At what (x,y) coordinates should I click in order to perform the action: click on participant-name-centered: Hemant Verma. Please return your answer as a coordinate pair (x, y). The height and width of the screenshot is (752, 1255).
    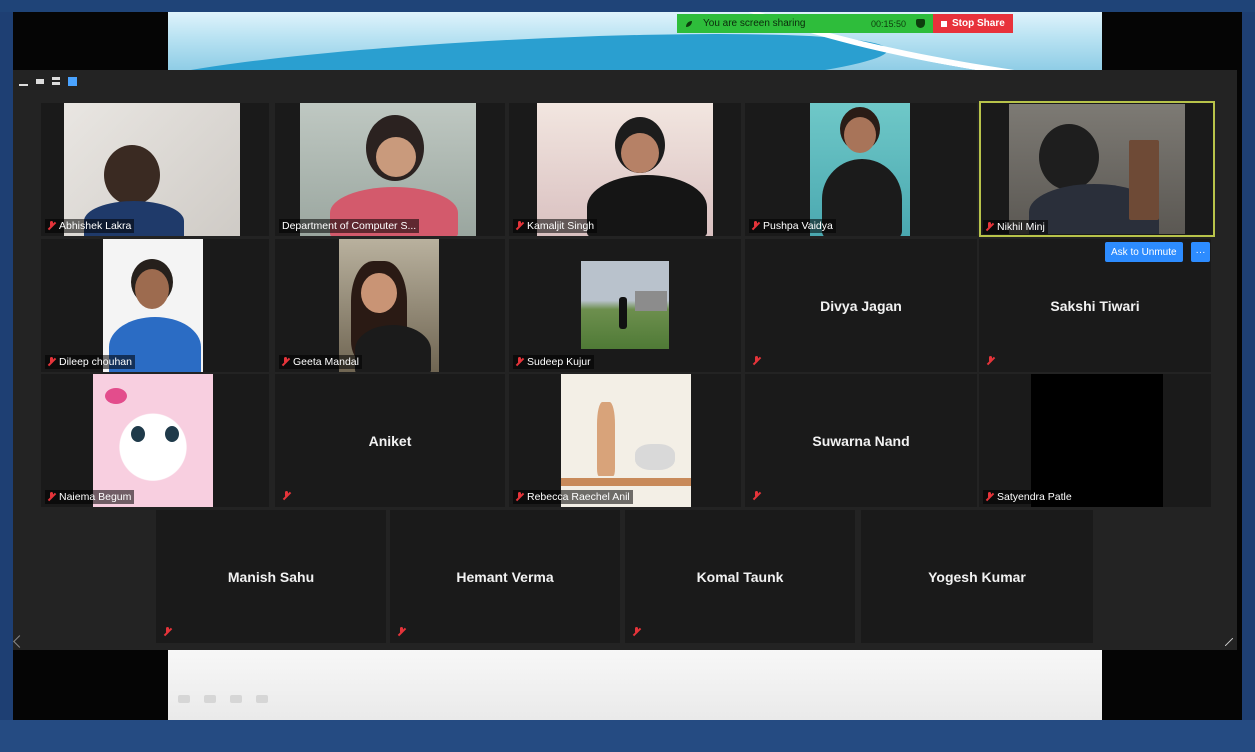
    Looking at the image, I should click on (505, 576).